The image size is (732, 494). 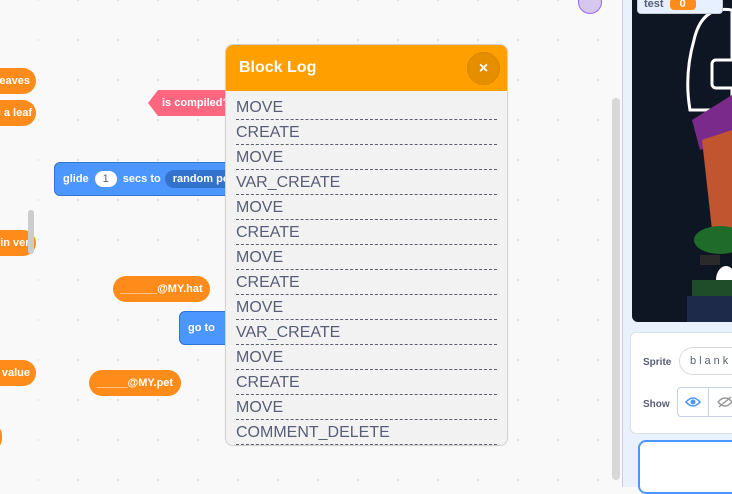 I want to click on palette-block-label: eaves, so click(x=15, y=81).